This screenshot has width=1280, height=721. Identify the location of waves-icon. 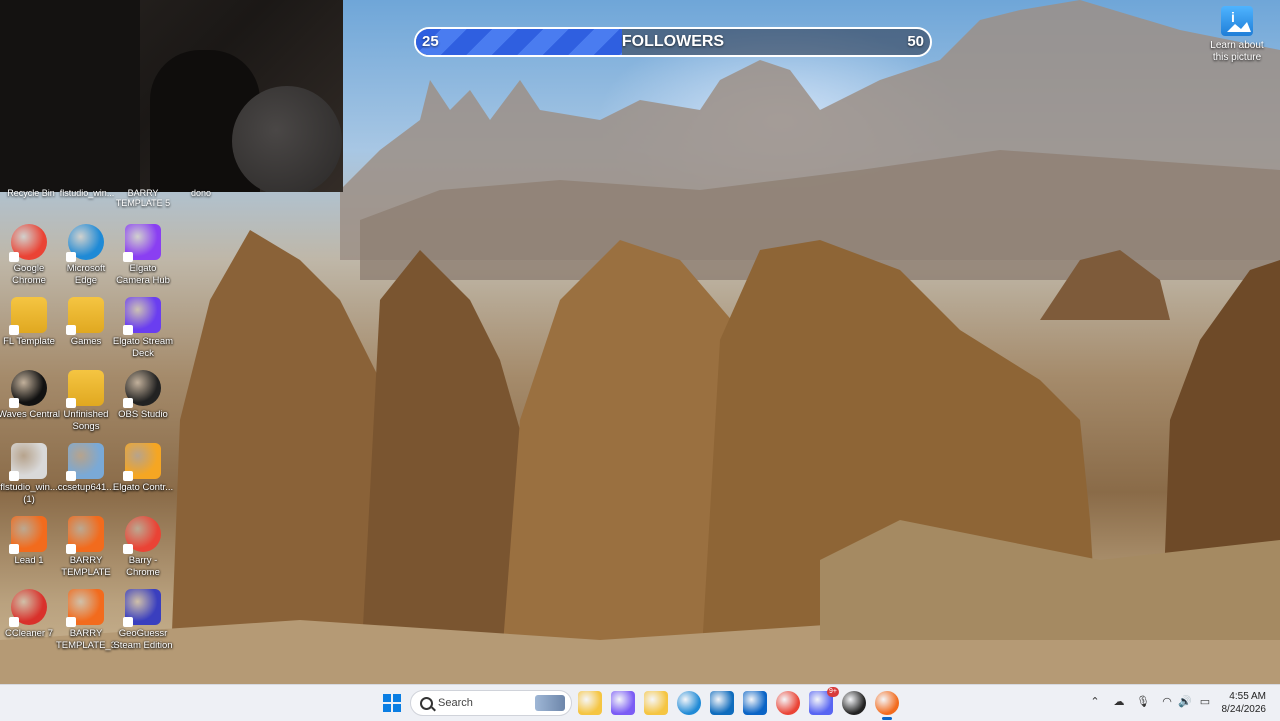
(28, 389).